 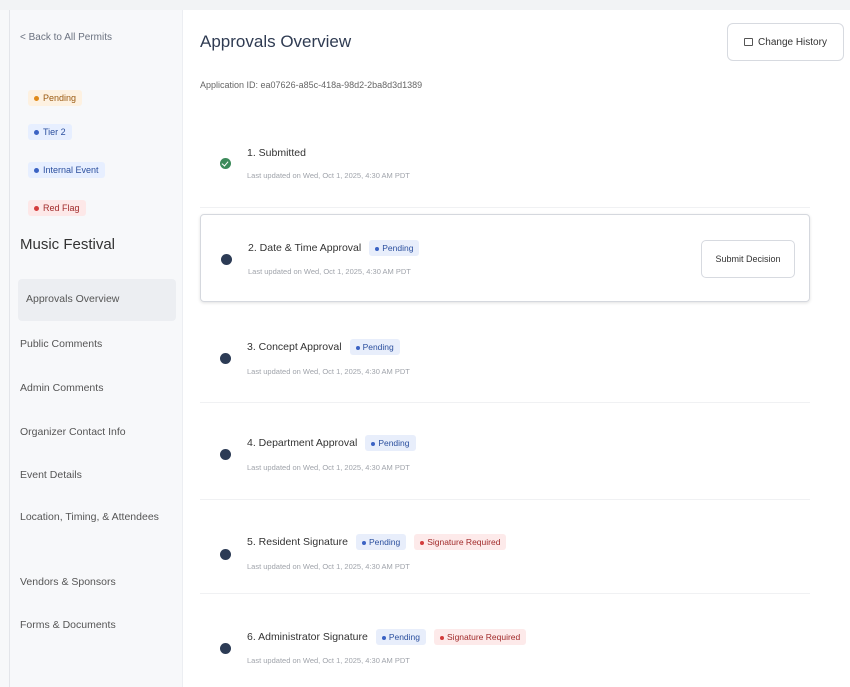 What do you see at coordinates (98, 388) in the screenshot?
I see `nav-item-admin-comments: Admin Comments` at bounding box center [98, 388].